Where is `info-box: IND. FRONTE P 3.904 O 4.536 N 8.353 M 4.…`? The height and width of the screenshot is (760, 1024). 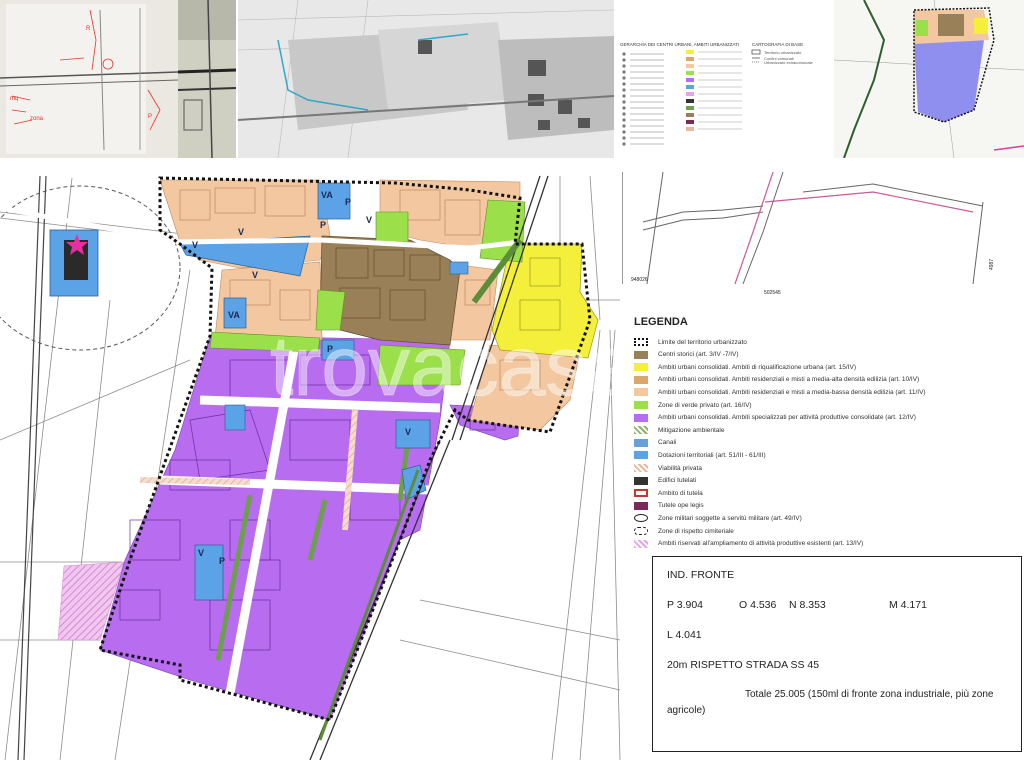 info-box: IND. FRONTE P 3.904 O 4.536 N 8.353 M 4.… is located at coordinates (837, 654).